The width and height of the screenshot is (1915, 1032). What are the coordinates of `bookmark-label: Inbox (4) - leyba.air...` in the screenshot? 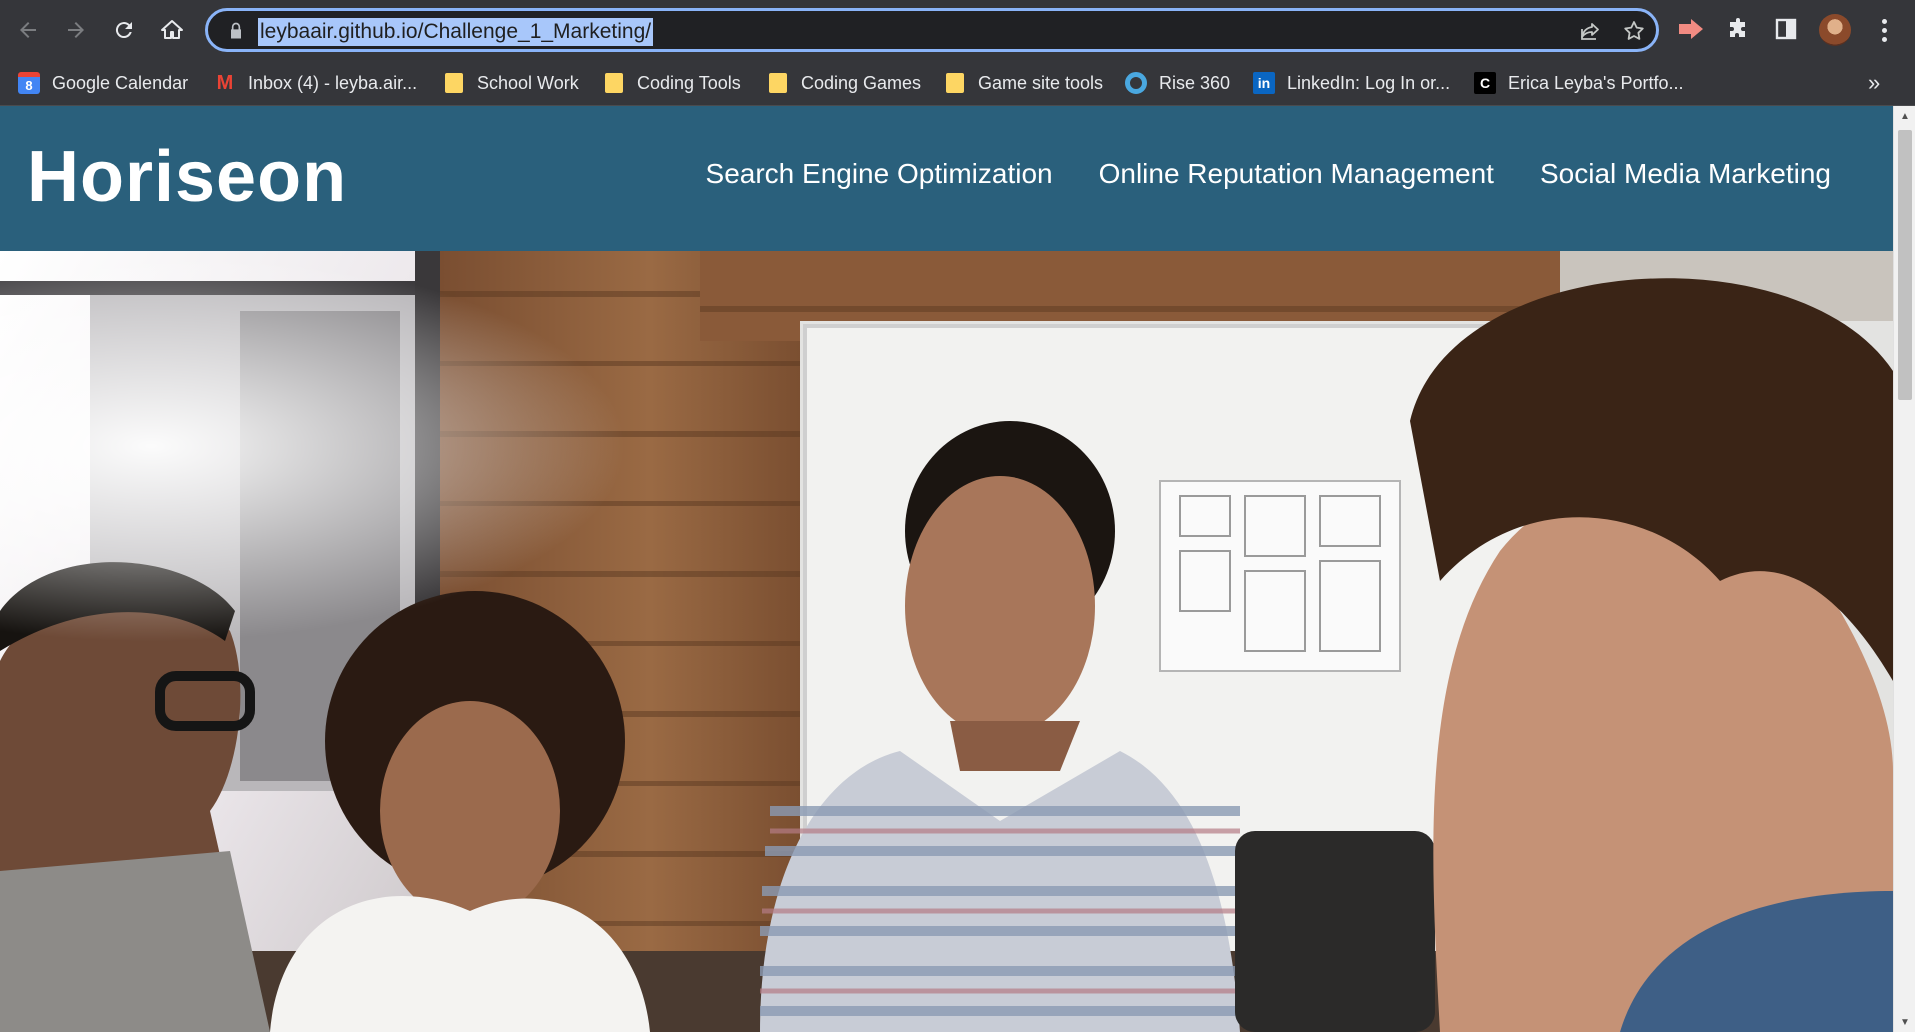 It's located at (333, 82).